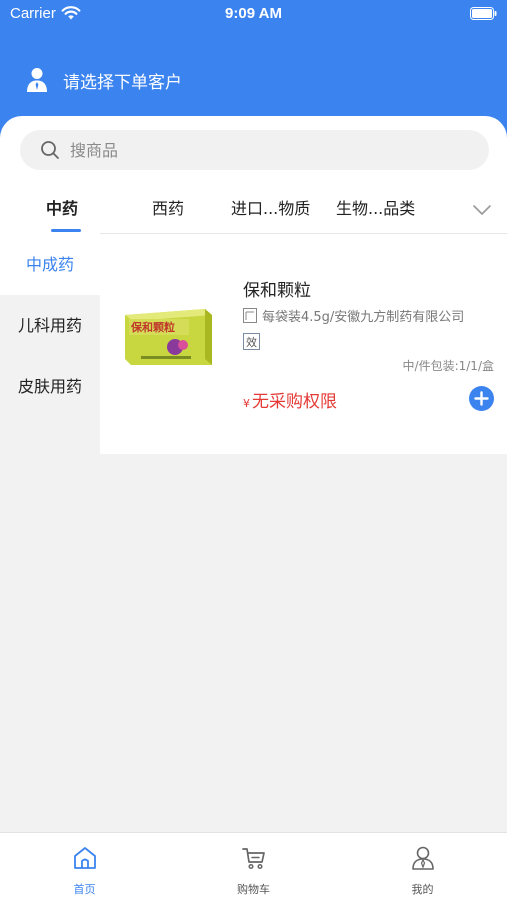 This screenshot has width=507, height=900. Describe the element at coordinates (246, 403) in the screenshot. I see `currency-symbol: ¥` at that location.